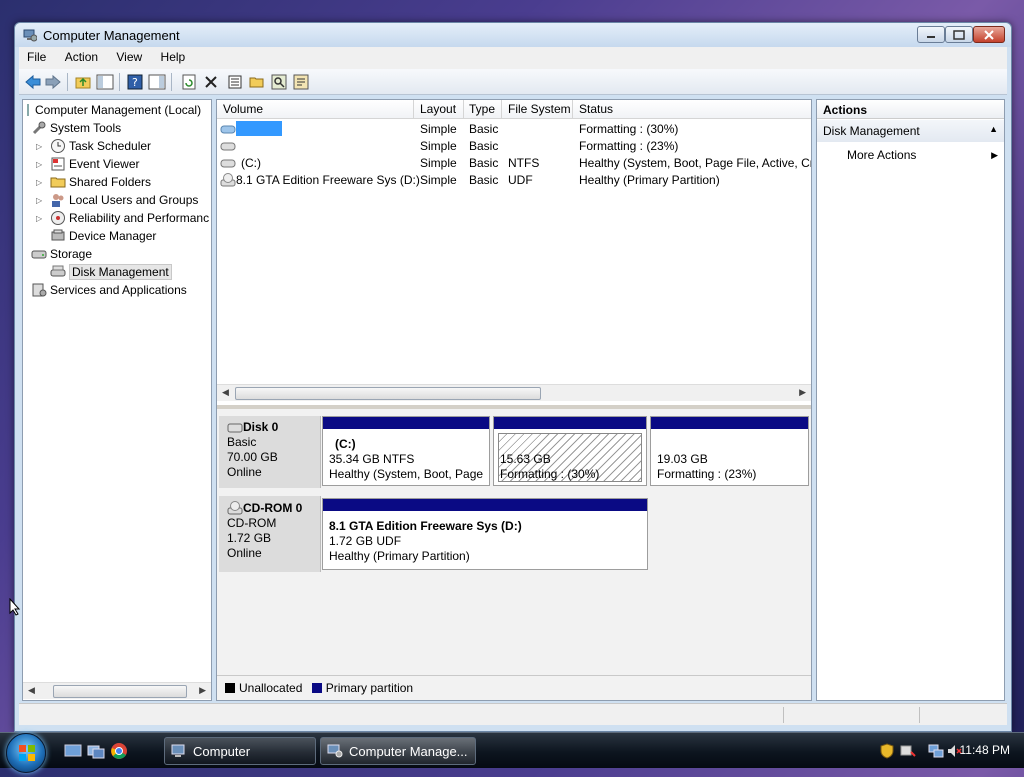  Describe the element at coordinates (729, 451) in the screenshot. I see `partition-formatting-23: 19.03 GB Formatting : (23%)` at that location.